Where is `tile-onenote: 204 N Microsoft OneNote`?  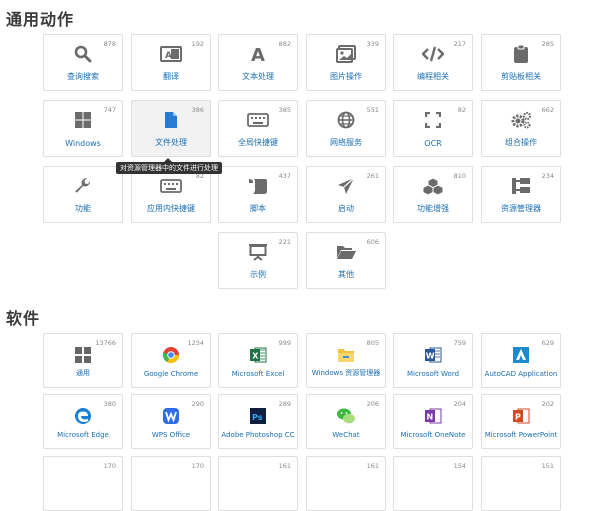
tile-onenote: 204 N Microsoft OneNote is located at coordinates (433, 421).